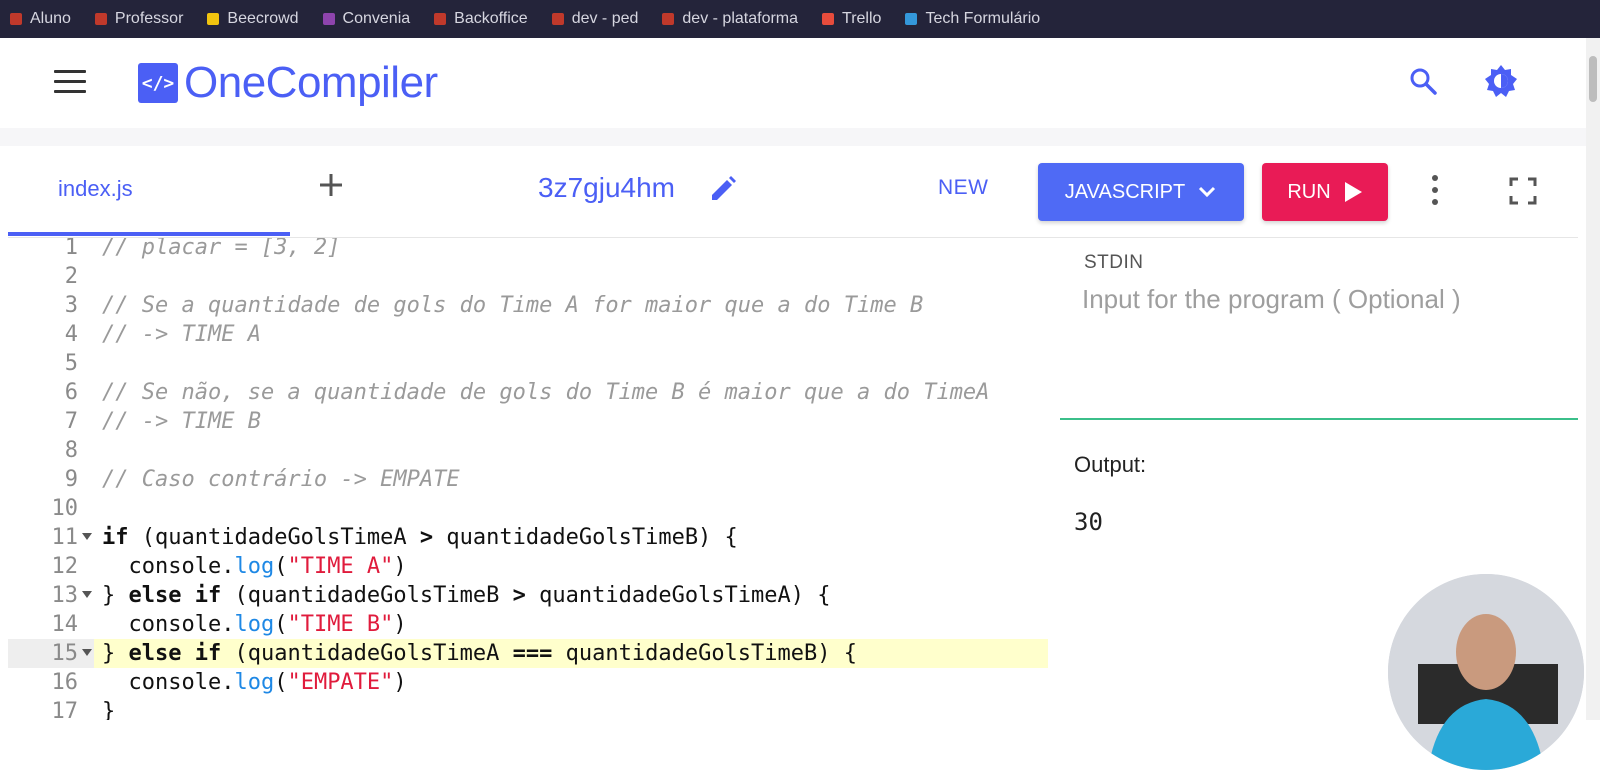 This screenshot has width=1600, height=770. Describe the element at coordinates (95, 189) in the screenshot. I see `tab-index-js: index.js` at that location.